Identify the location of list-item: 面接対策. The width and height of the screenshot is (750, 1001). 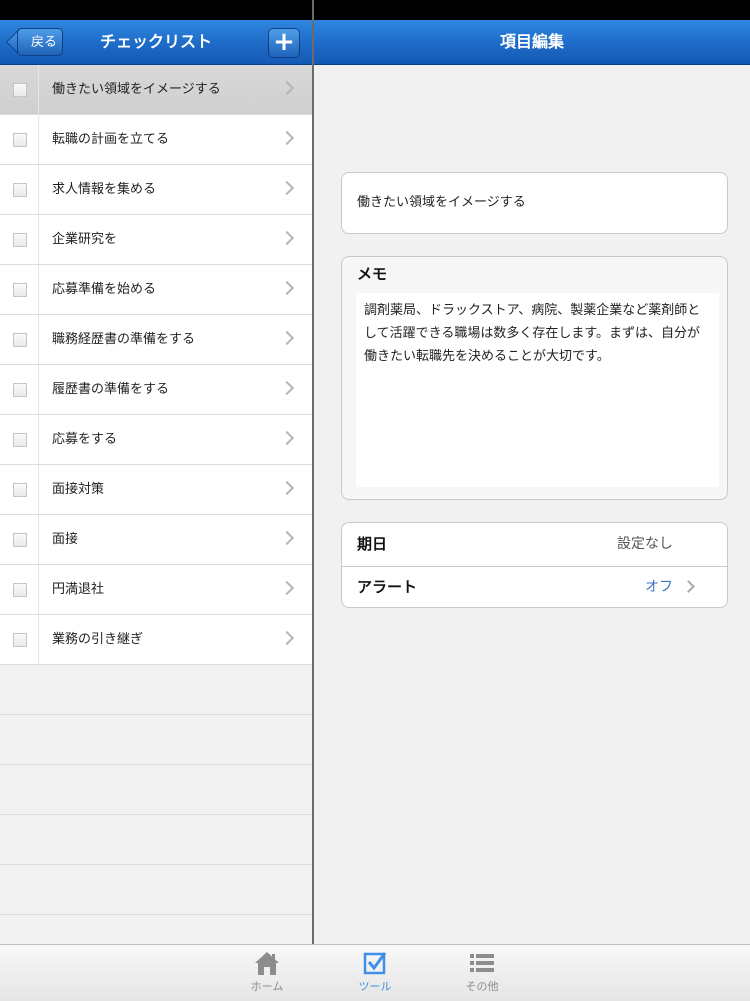
(156, 490).